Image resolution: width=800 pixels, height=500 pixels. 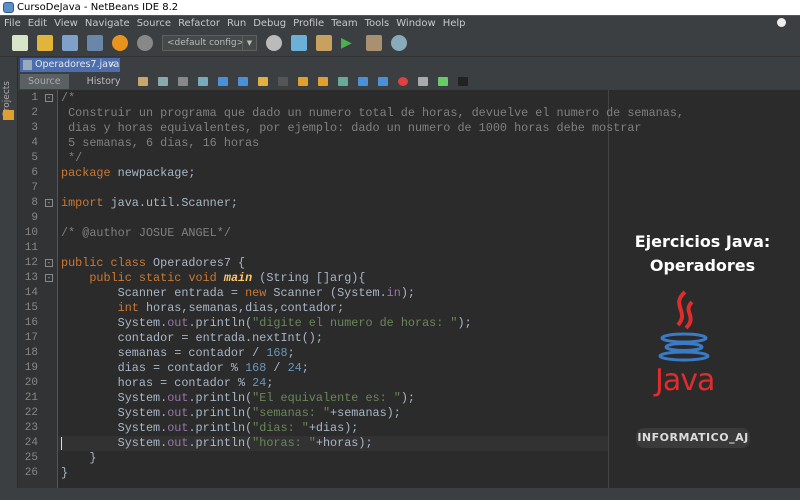 I want to click on code-line: public class Operadores7 {, so click(x=153, y=263).